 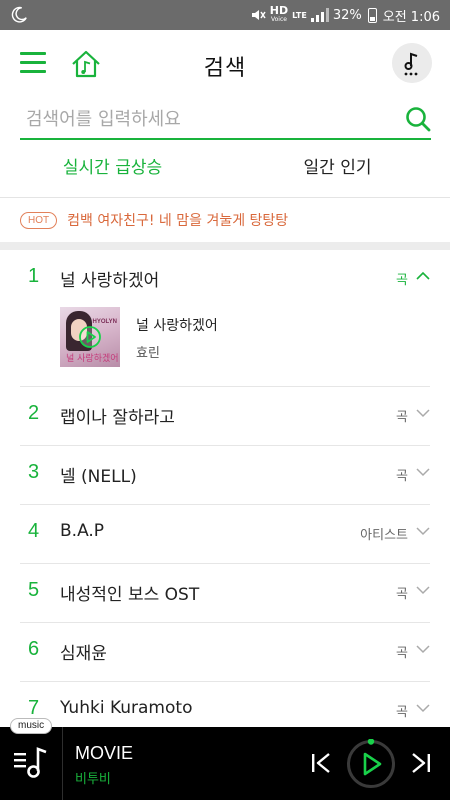 What do you see at coordinates (34, 708) in the screenshot?
I see `rank-number: 7` at bounding box center [34, 708].